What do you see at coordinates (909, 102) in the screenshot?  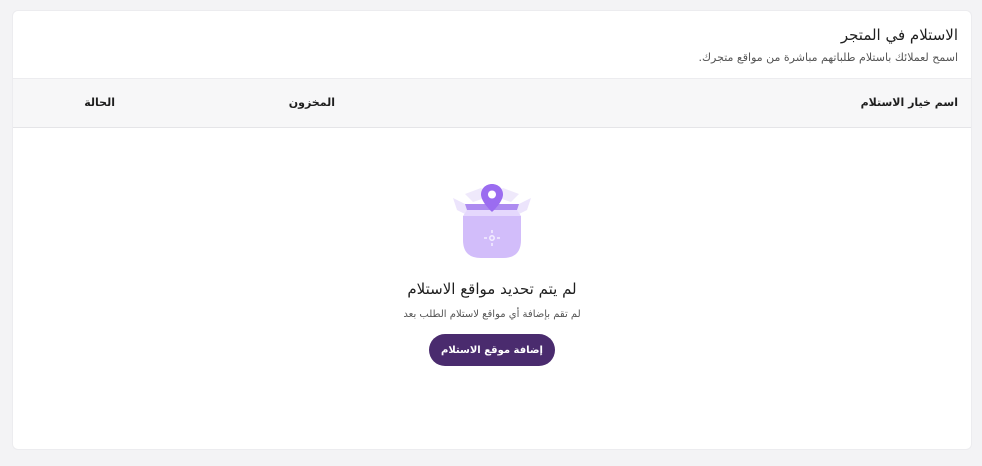 I see `column-header-pickup-name: اسم خيار الاستلام` at bounding box center [909, 102].